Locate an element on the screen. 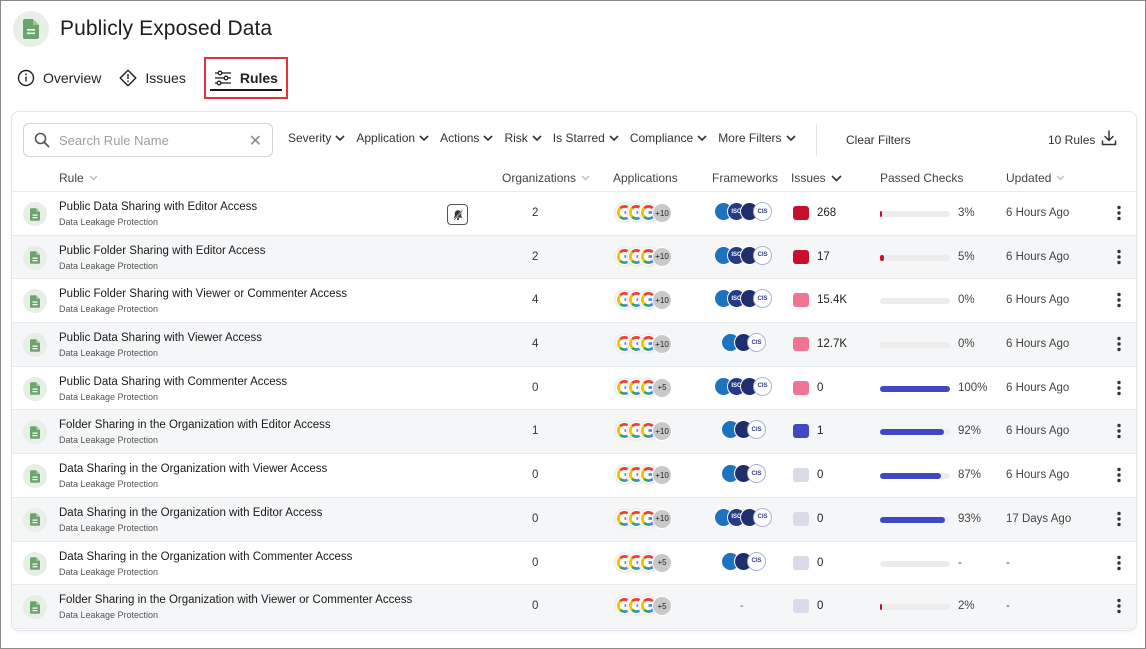 Image resolution: width=1146 pixels, height=649 pixels. column-header-updated: Updated is located at coordinates (1035, 178).